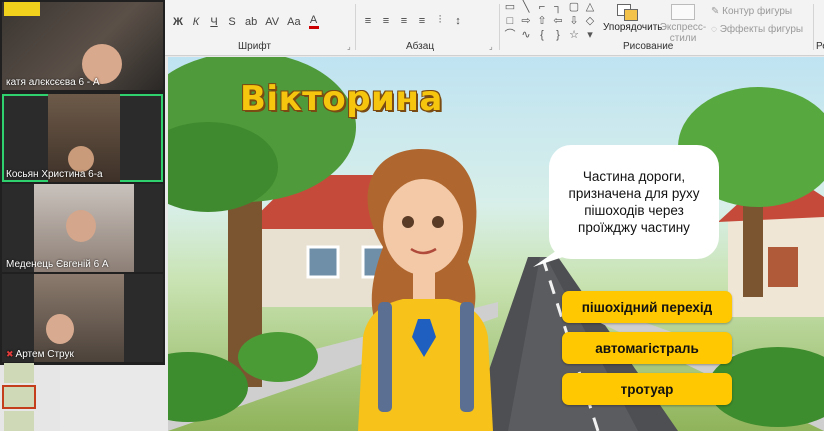  Describe the element at coordinates (526, 35) in the screenshot. I see `curve-shape-icon: ∿` at that location.